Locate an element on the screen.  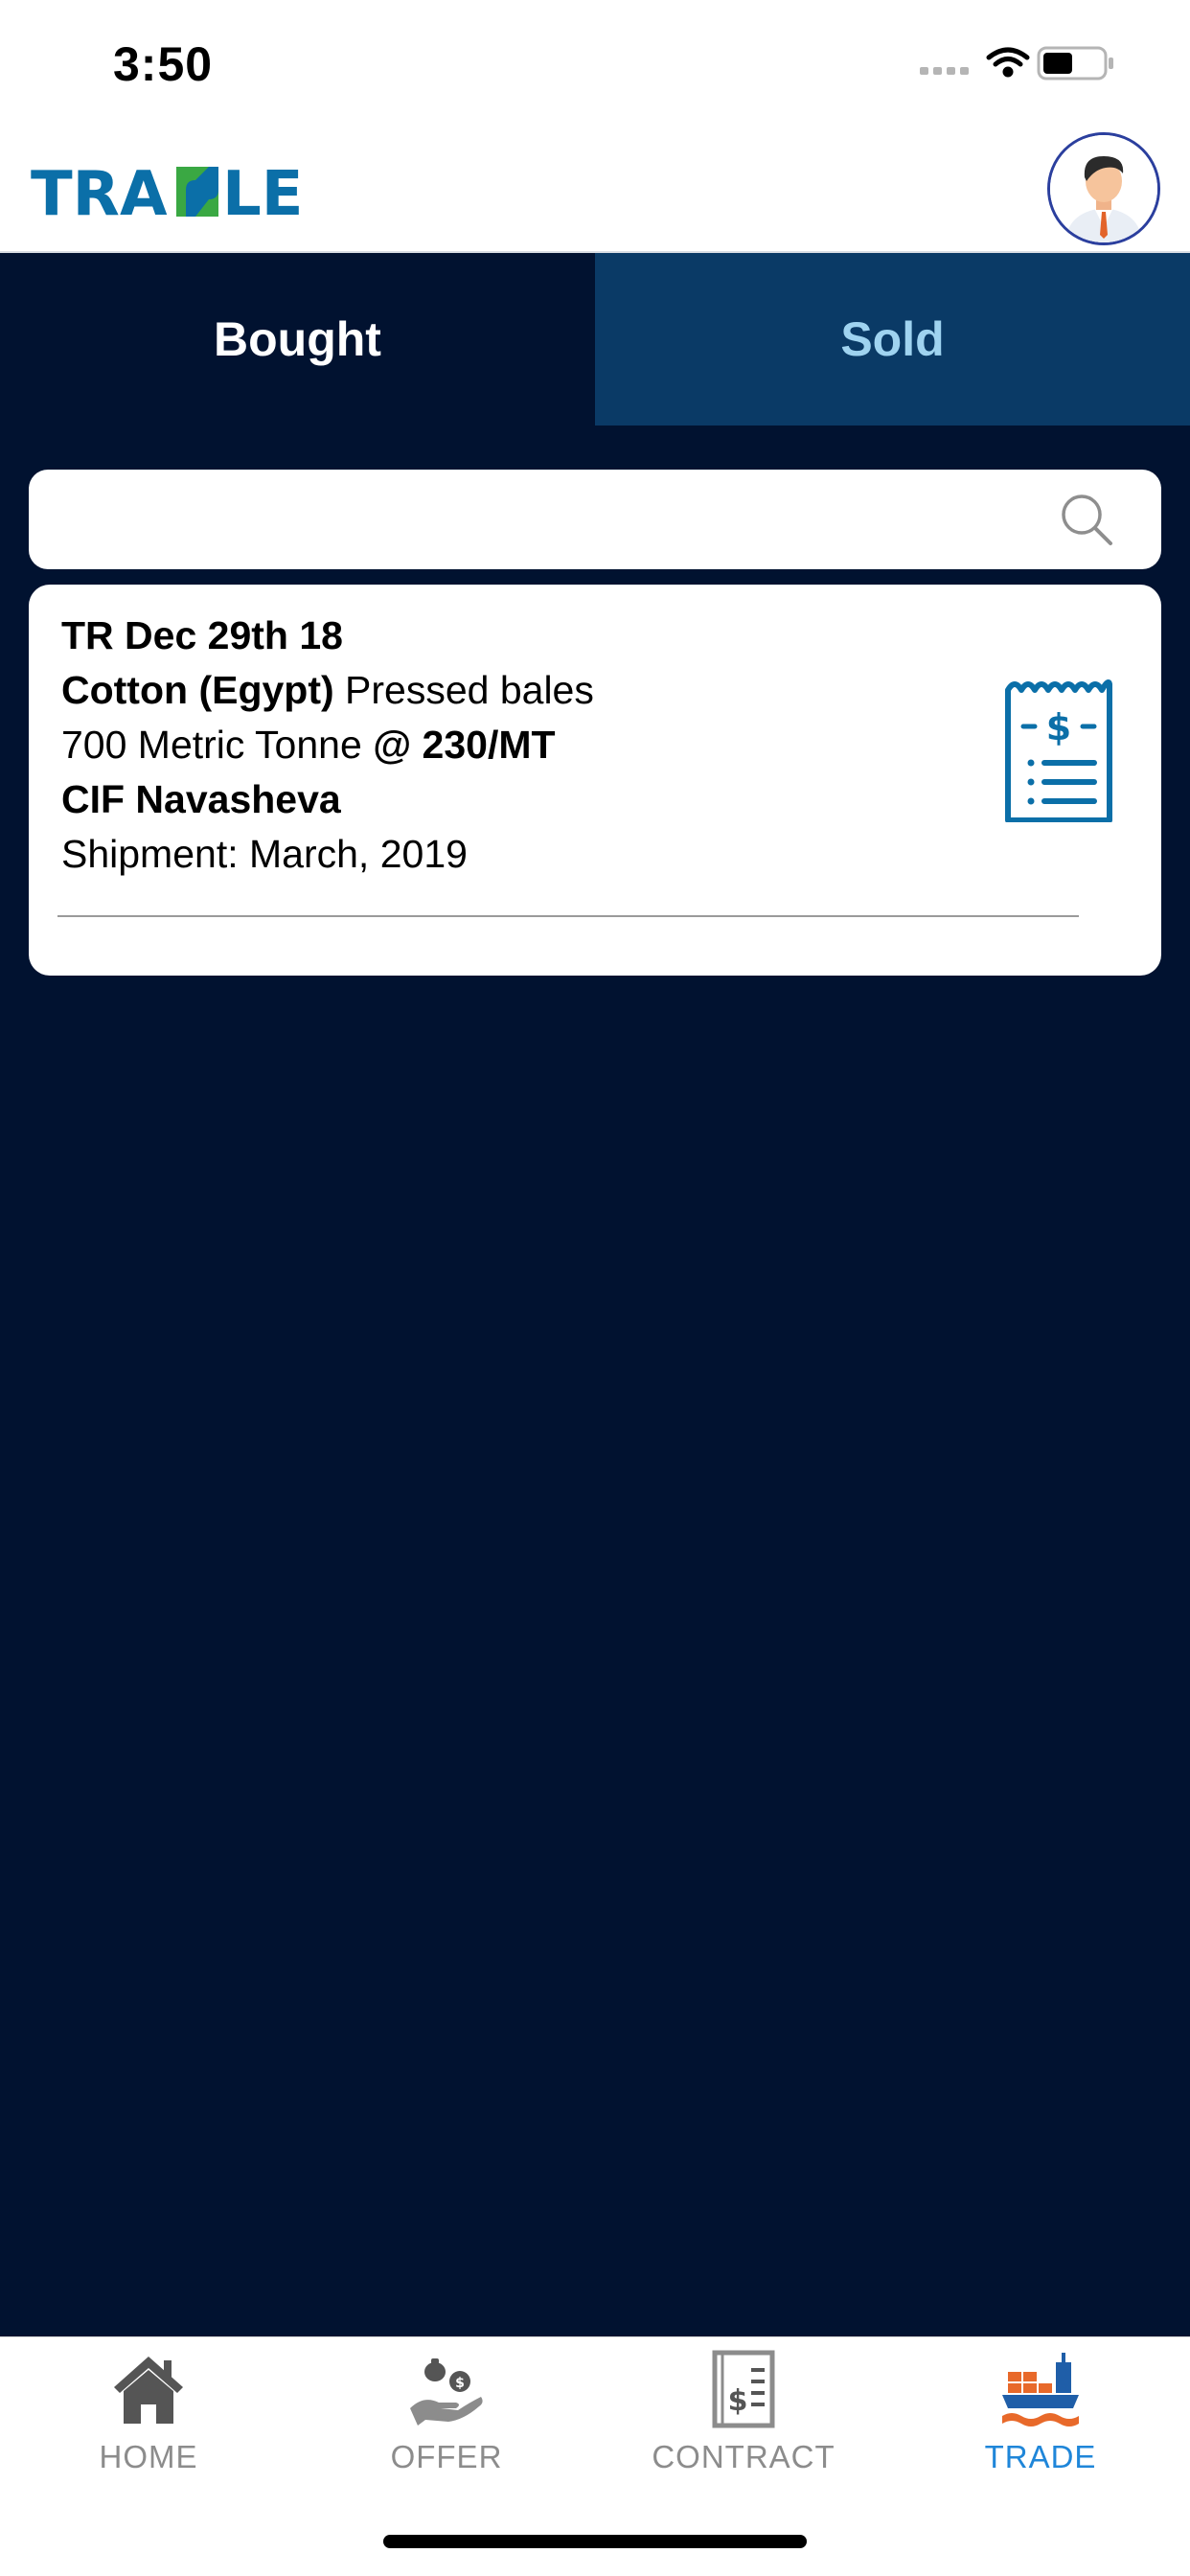
nav-offer: $ OFFER is located at coordinates (447, 2421).